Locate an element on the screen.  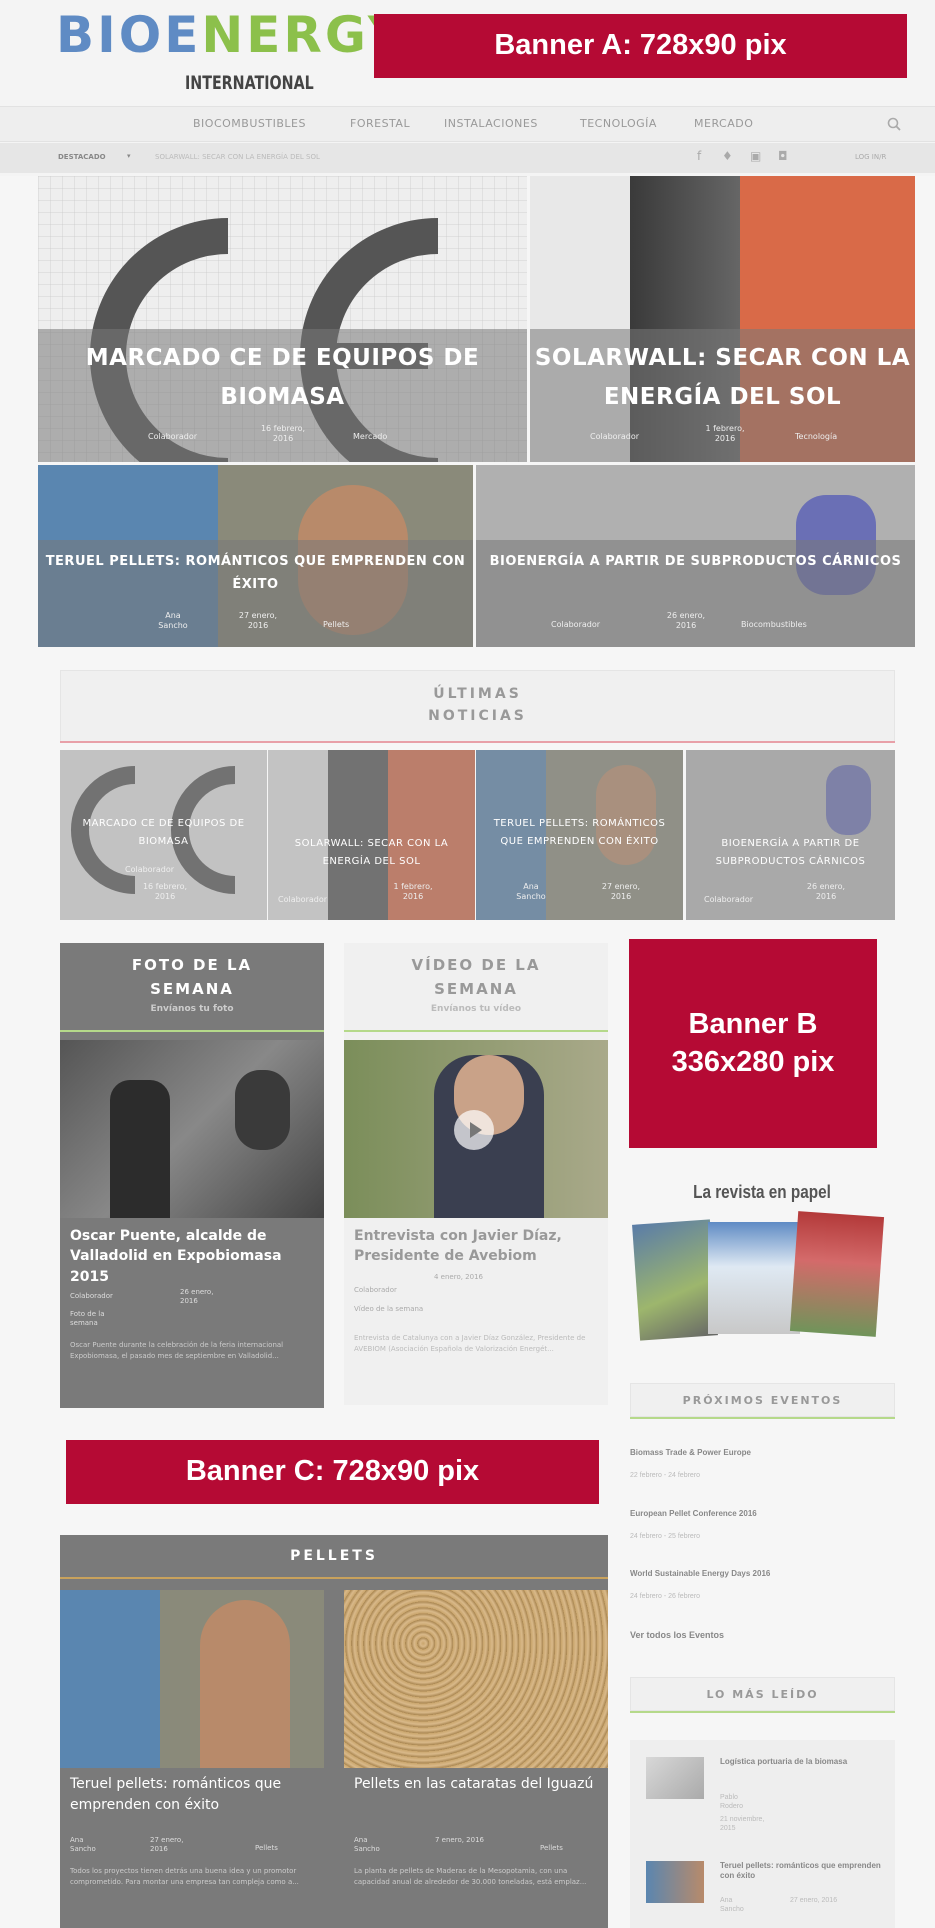
youtube-icon: ▣ is located at coordinates (756, 156).